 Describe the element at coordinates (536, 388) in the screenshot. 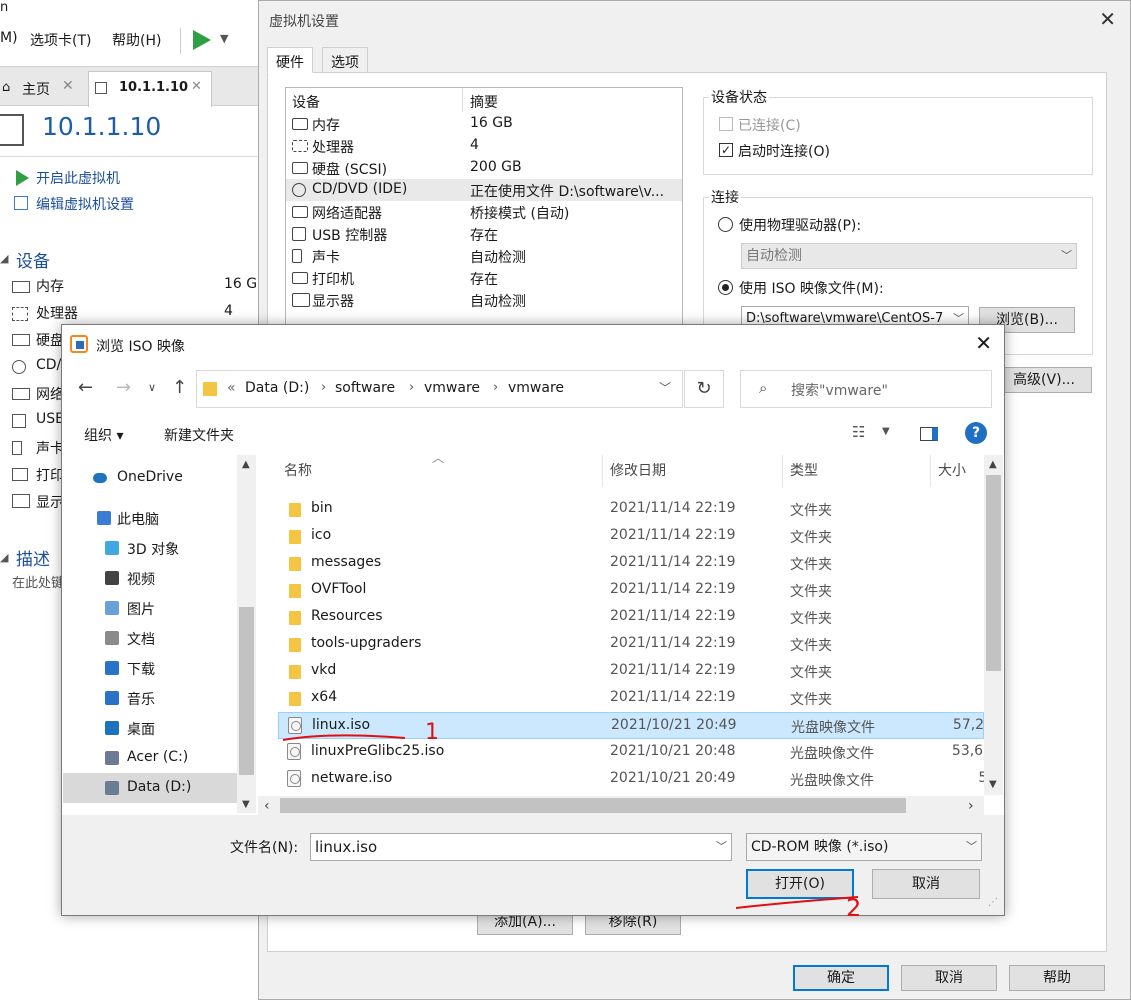

I see `breadcrumb-vmware-current: vmware` at that location.